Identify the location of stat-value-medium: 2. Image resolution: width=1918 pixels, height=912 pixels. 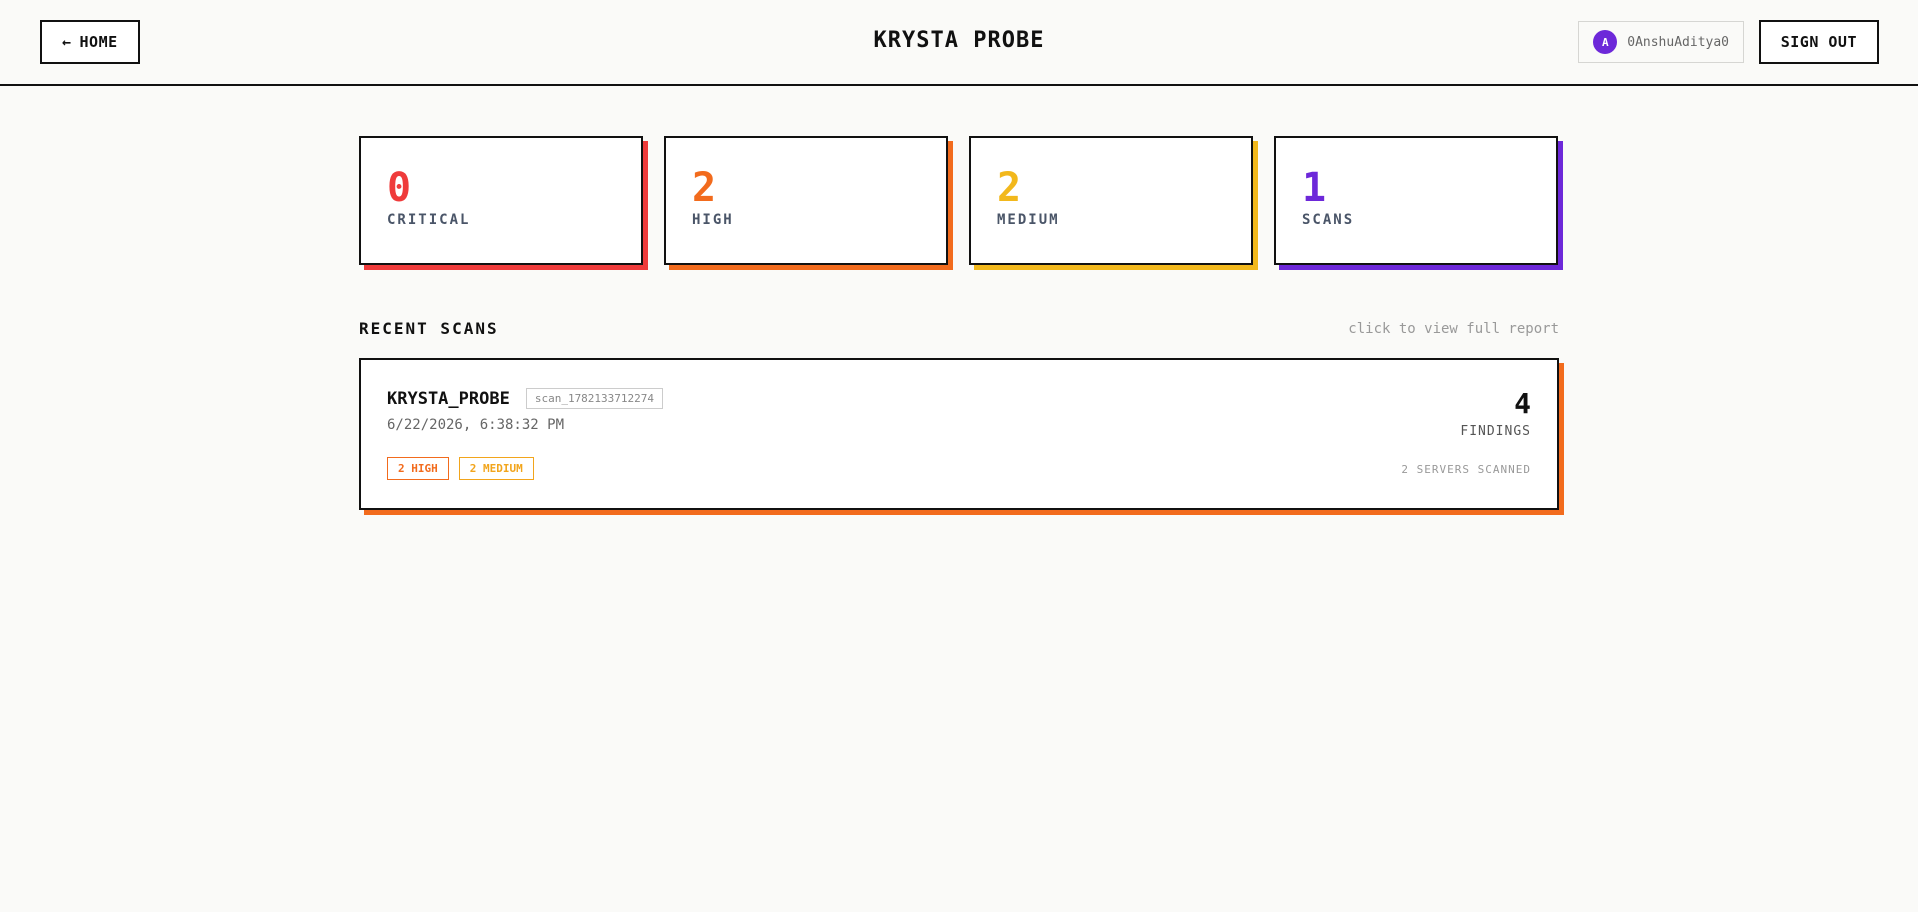
(1009, 188).